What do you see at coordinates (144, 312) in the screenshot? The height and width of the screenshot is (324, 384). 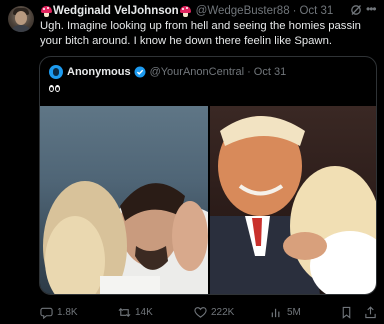 I see `retweet-count: 14K` at bounding box center [144, 312].